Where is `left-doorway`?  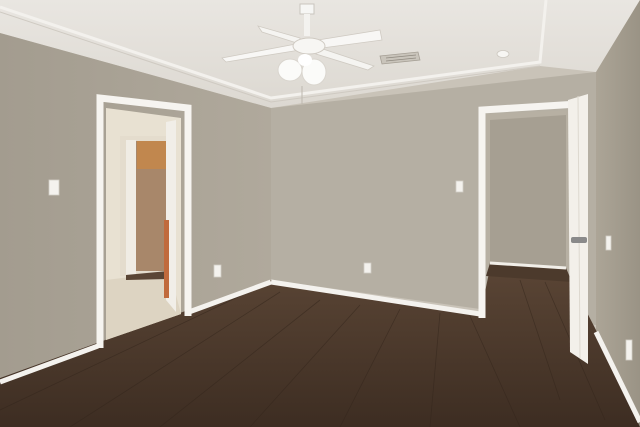
left-doorway is located at coordinates (144, 221).